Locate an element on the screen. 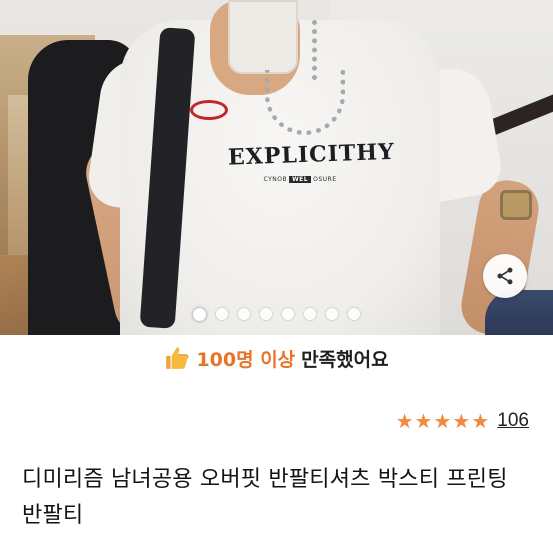 The width and height of the screenshot is (553, 553). thumbs-up-icon is located at coordinates (177, 358).